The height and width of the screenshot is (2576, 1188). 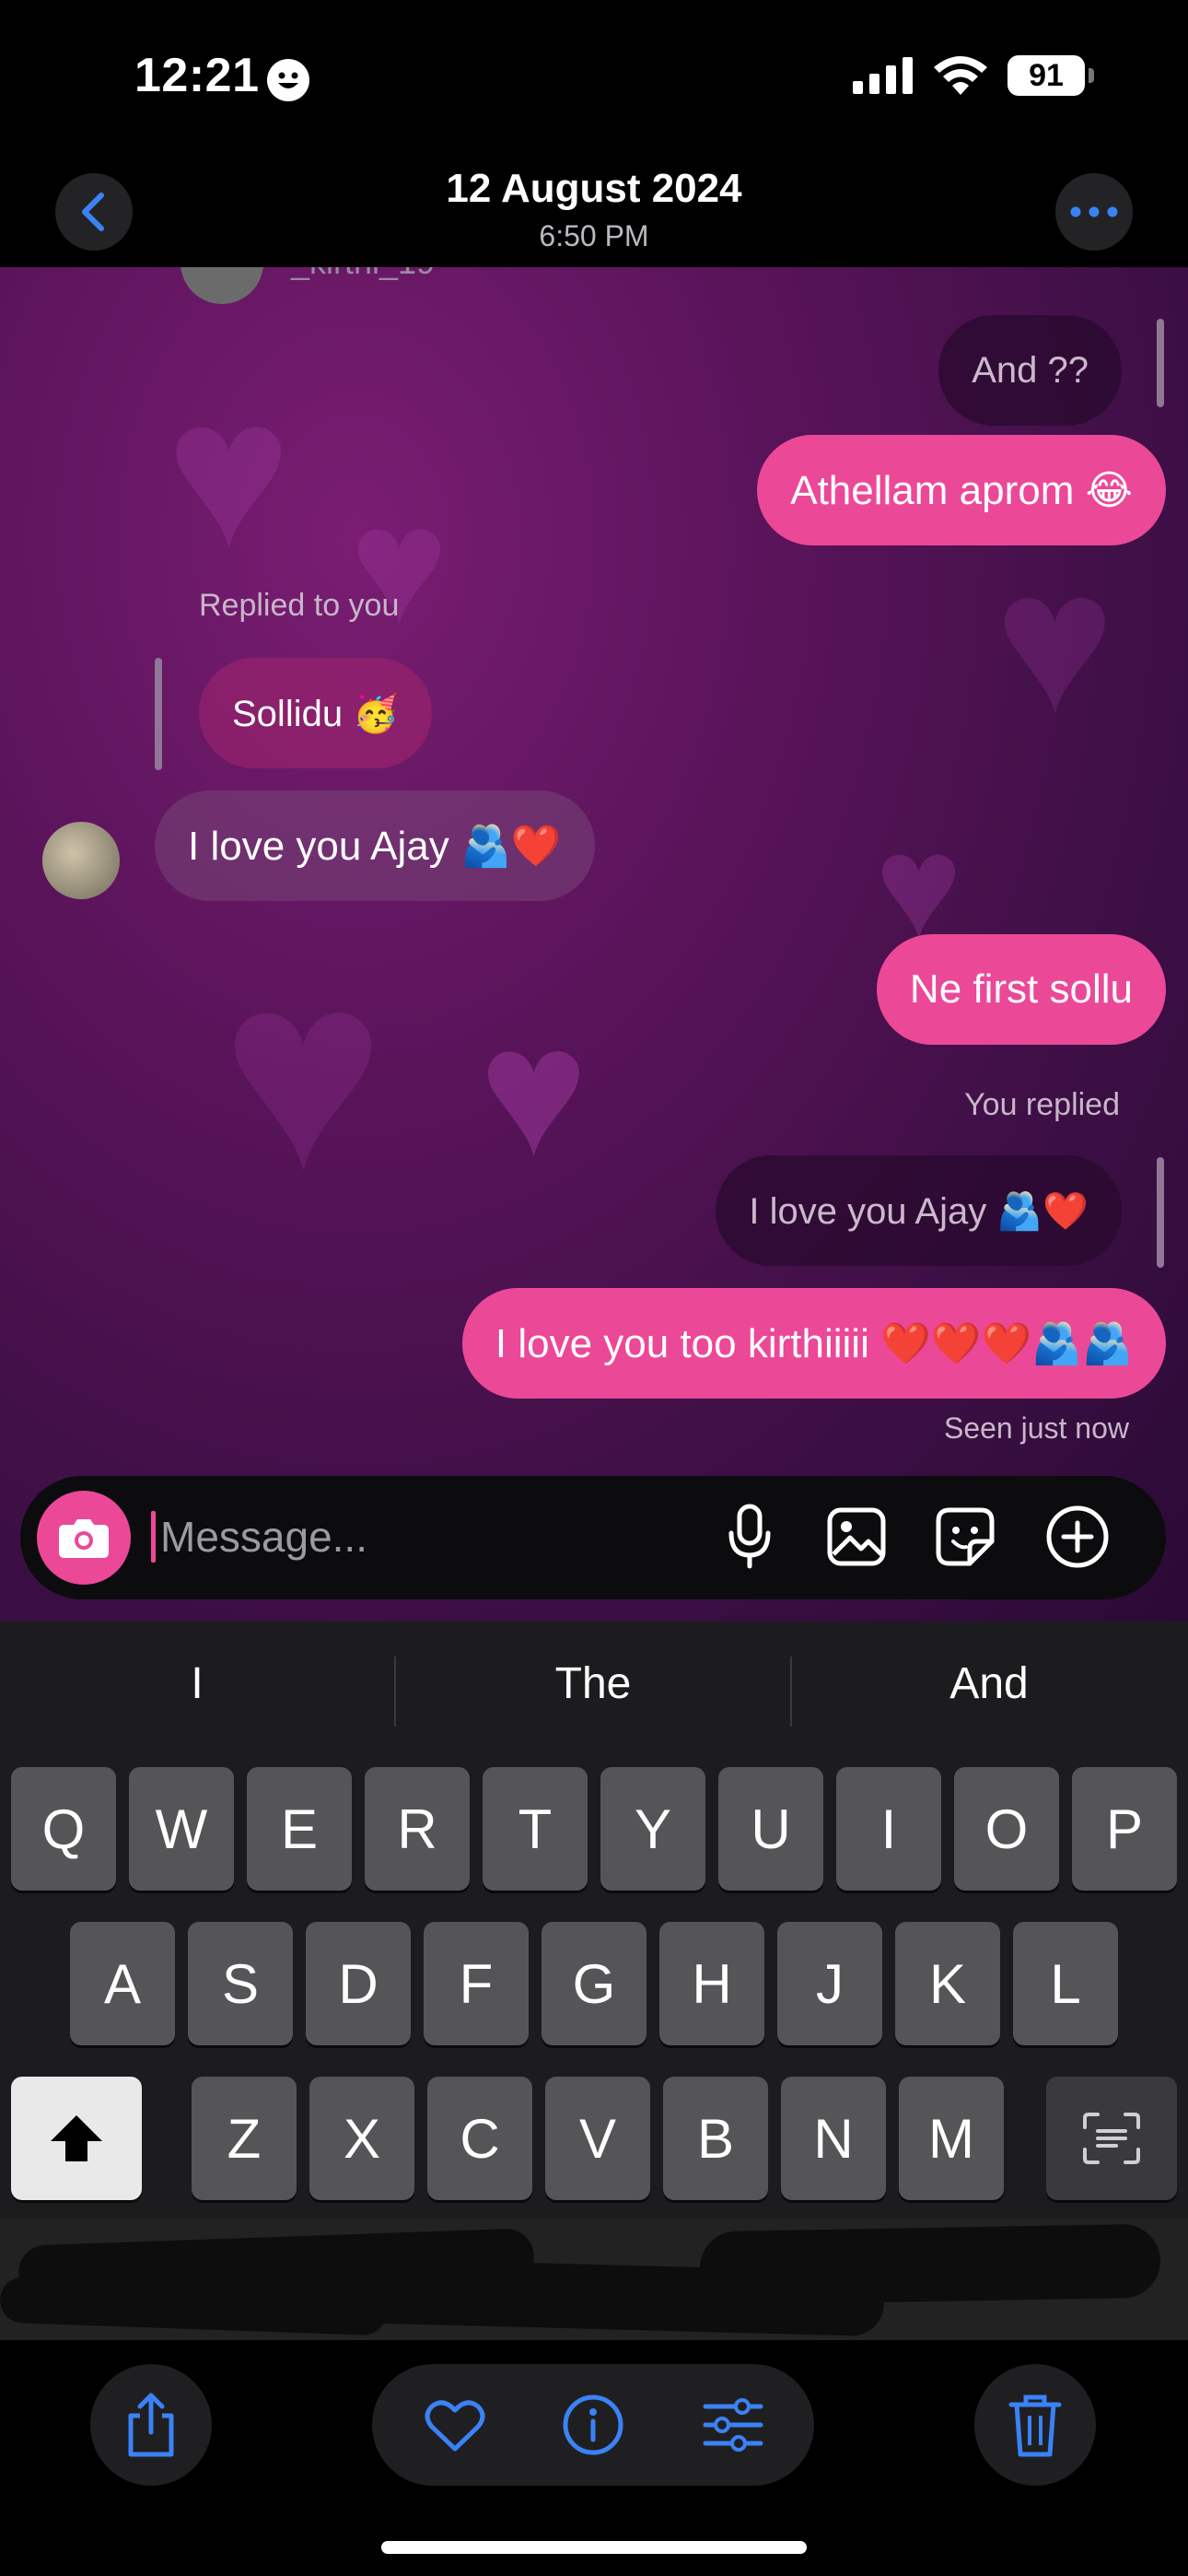 I want to click on key-m: M, so click(x=951, y=2138).